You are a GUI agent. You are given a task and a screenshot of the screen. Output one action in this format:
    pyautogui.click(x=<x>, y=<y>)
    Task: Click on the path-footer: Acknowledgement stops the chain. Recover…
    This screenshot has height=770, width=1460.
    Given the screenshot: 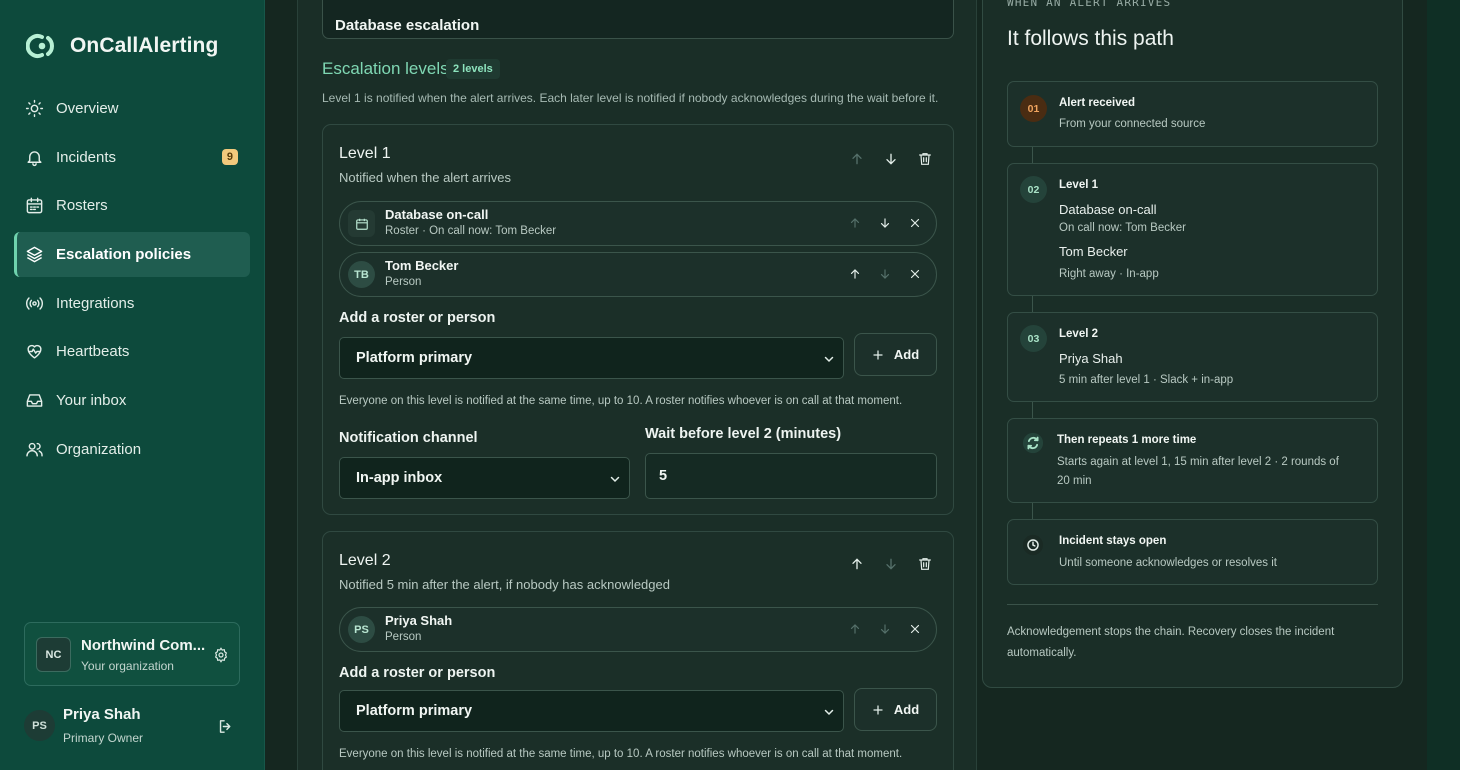 What is the action you would take?
    pyautogui.click(x=1171, y=642)
    